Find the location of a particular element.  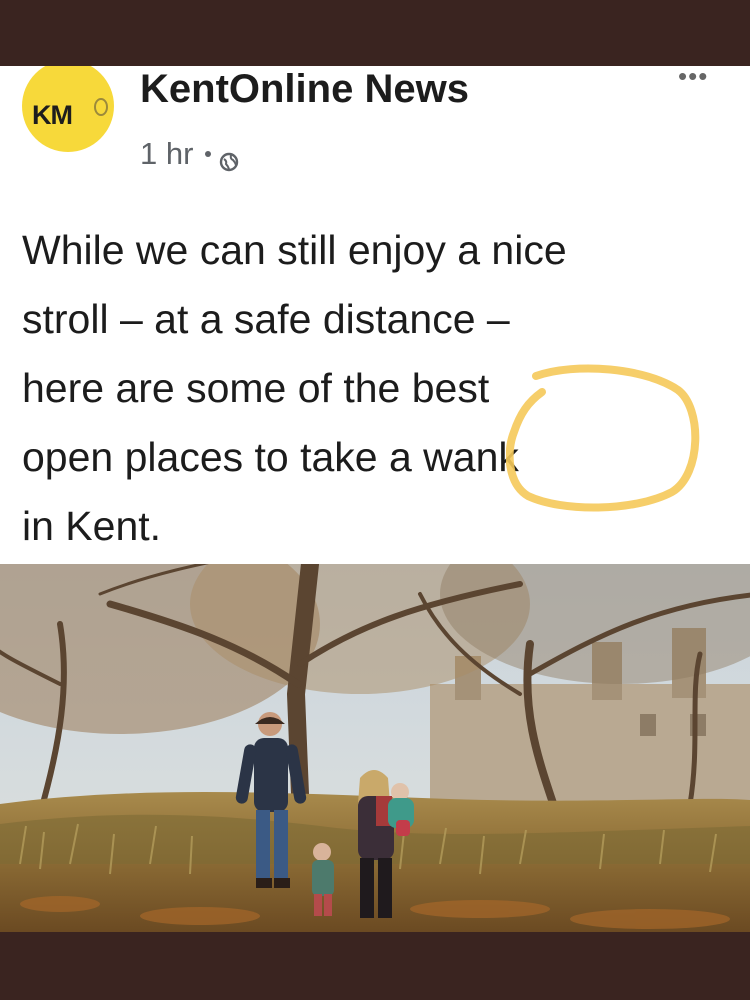

caption-line: open places to take a wank is located at coordinates (270, 457).